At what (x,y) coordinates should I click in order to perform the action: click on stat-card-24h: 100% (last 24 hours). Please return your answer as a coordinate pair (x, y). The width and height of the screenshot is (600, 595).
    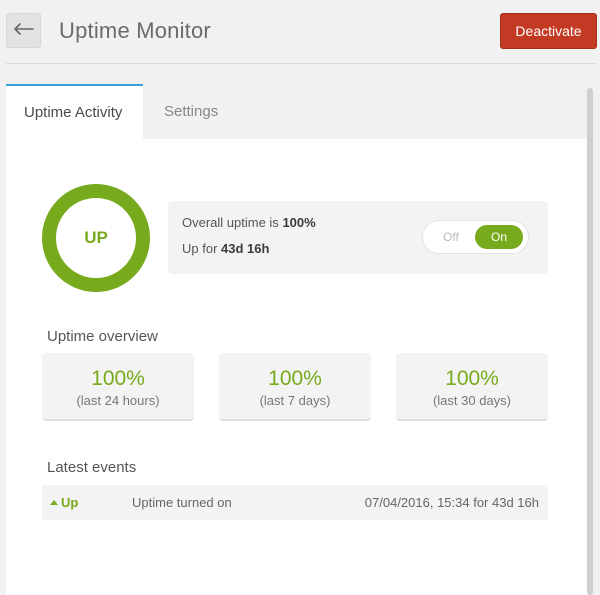
    Looking at the image, I should click on (118, 387).